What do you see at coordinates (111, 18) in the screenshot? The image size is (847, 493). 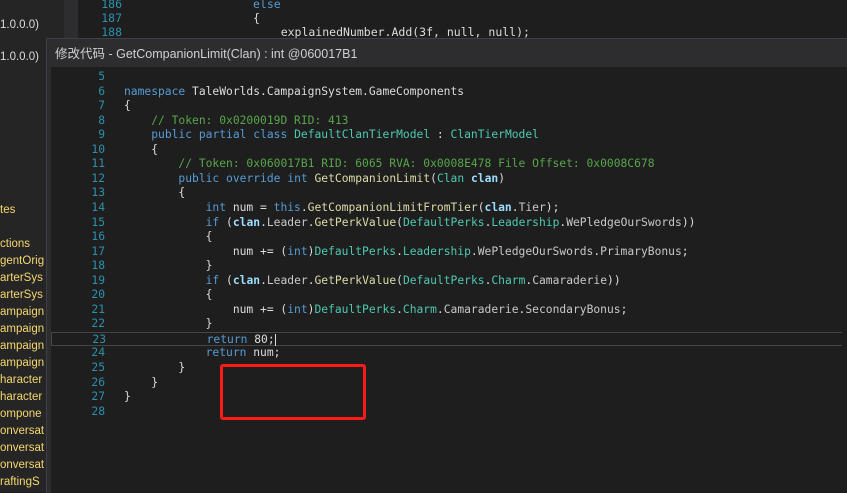 I see `line-number: 187` at bounding box center [111, 18].